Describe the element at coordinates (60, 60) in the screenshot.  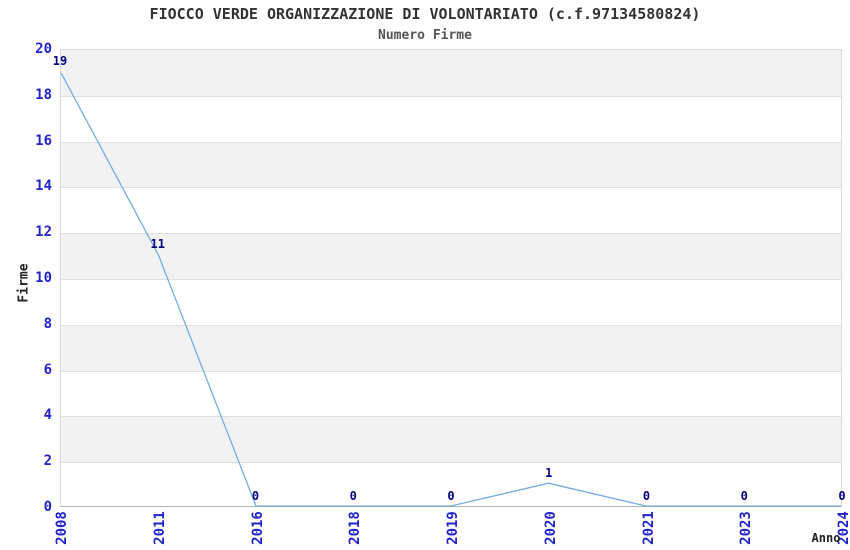
I see `data-label: 19` at that location.